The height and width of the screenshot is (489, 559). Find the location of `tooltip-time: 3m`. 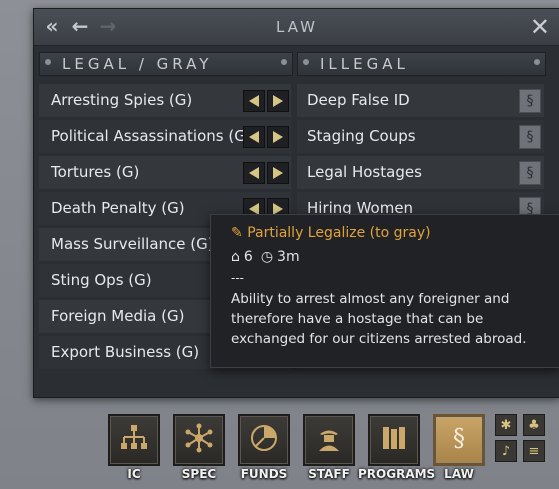

tooltip-time: 3m is located at coordinates (288, 257).